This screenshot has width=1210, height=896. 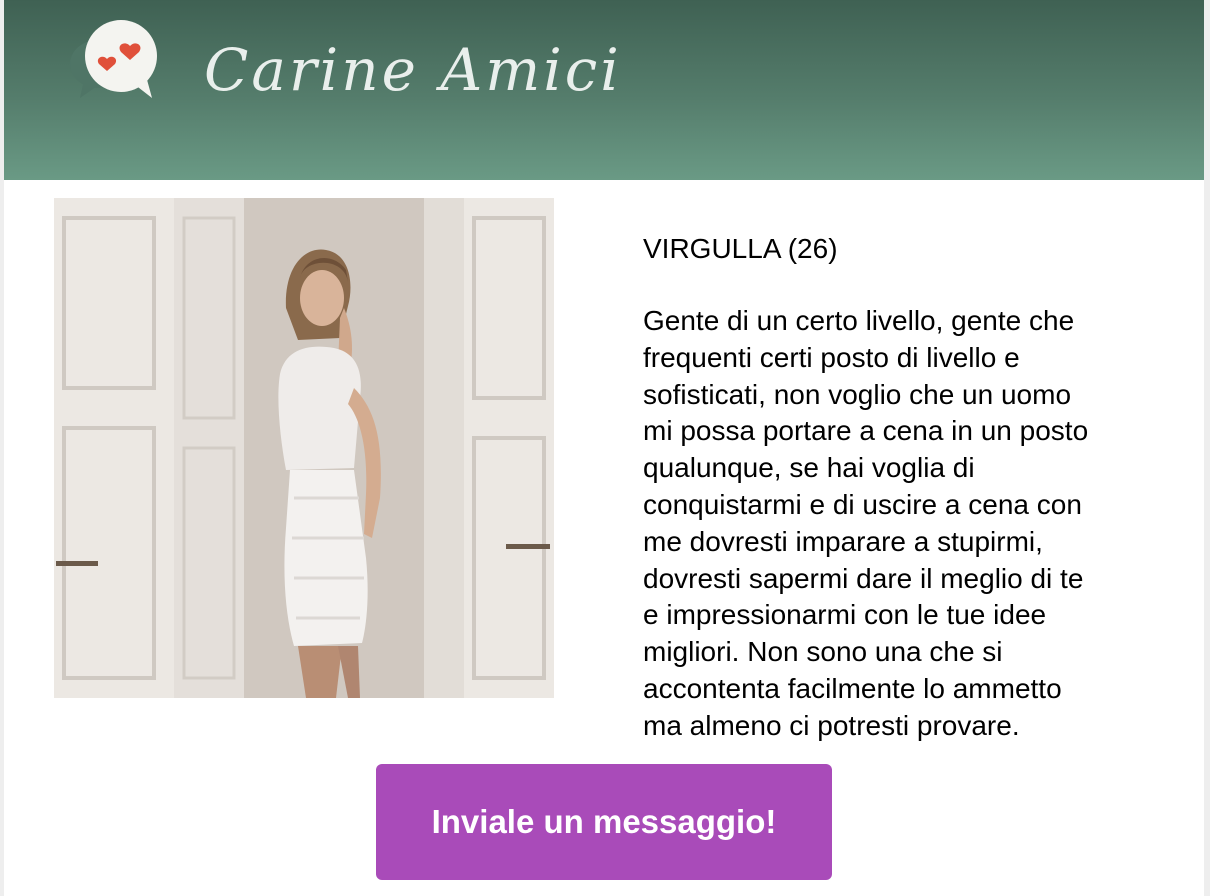 I want to click on bio-line: conquistarmi e di uscire a cena con, so click(x=862, y=504).